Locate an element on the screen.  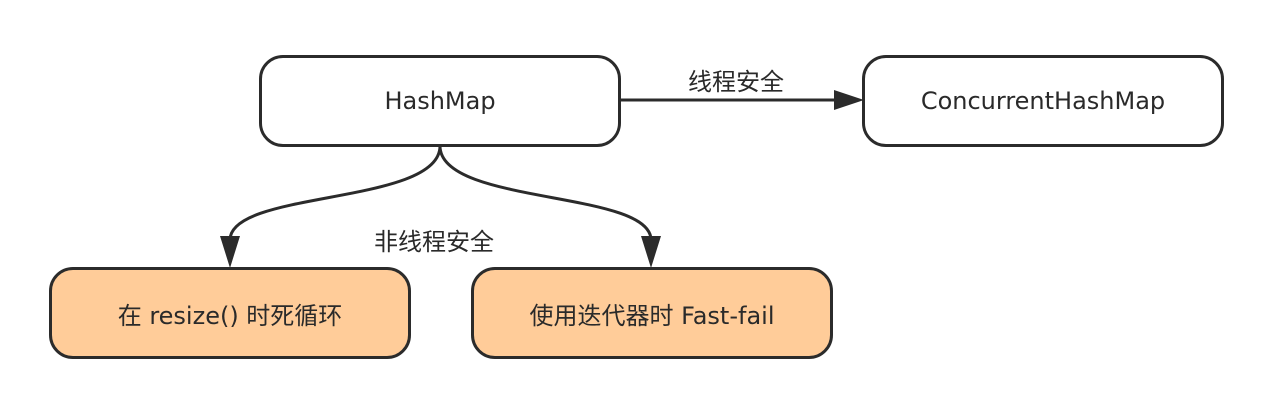
edge-thread-safe-arrowhead is located at coordinates (849, 100).